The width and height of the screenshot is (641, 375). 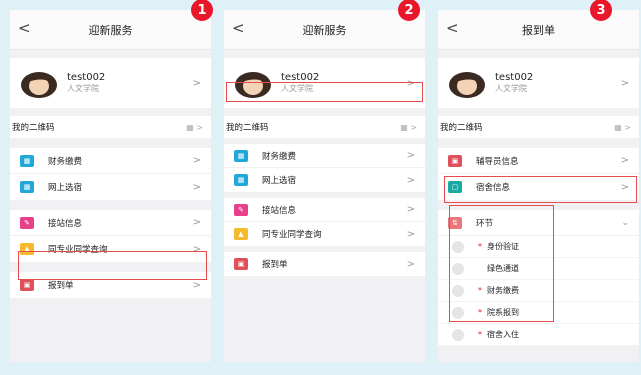 What do you see at coordinates (503, 246) in the screenshot?
I see `stage-label: 身份验证` at bounding box center [503, 246].